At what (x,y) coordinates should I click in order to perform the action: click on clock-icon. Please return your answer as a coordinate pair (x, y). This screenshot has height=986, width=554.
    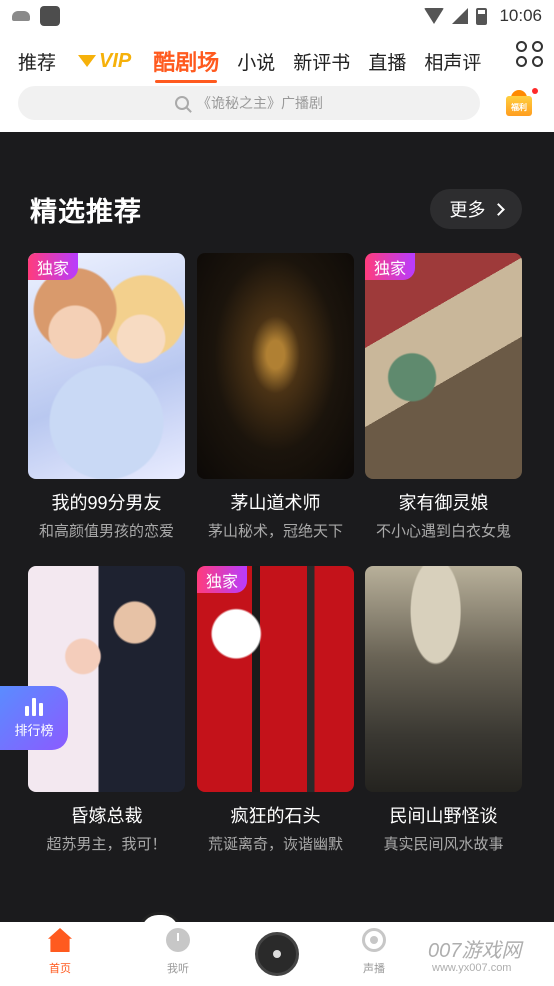
    Looking at the image, I should click on (178, 940).